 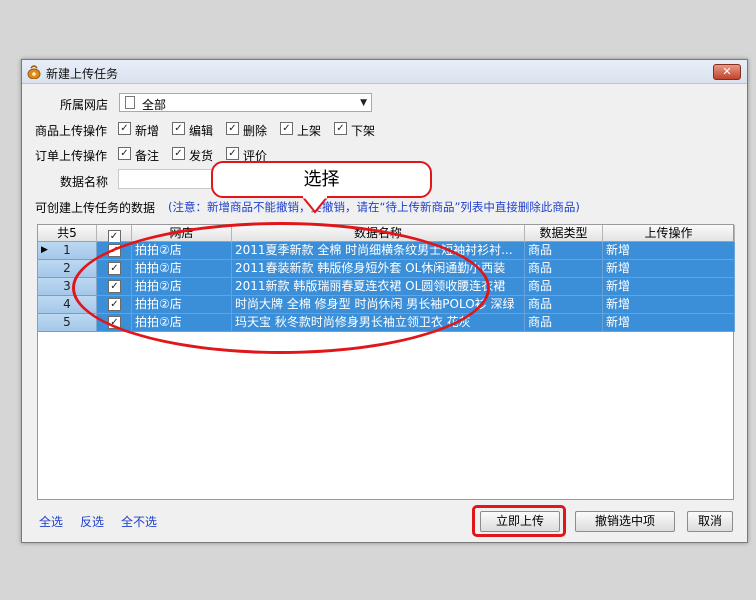 What do you see at coordinates (255, 131) in the screenshot?
I see `goods-op-delete-label: 删除` at bounding box center [255, 131].